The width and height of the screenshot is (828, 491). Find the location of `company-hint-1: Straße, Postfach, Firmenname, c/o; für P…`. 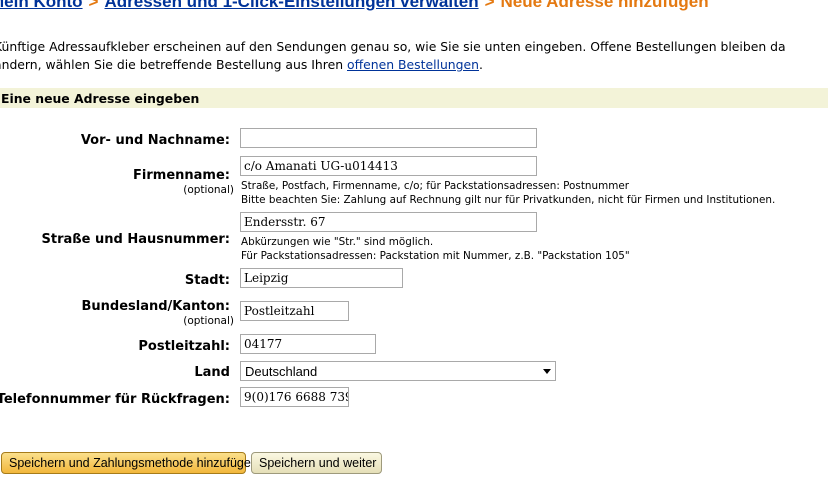

company-hint-1: Straße, Postfach, Firmenname, c/o; für P… is located at coordinates (435, 186).